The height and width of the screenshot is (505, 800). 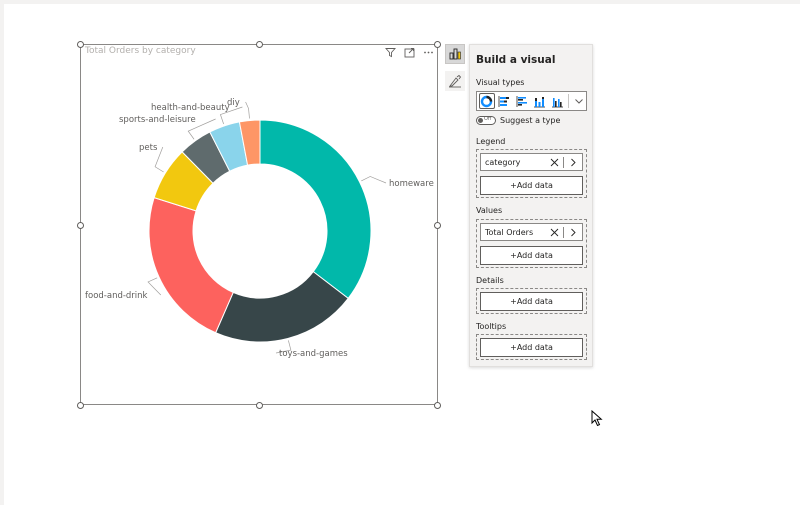 I want to click on suggest-type-row: Off Suggest a type, so click(x=518, y=120).